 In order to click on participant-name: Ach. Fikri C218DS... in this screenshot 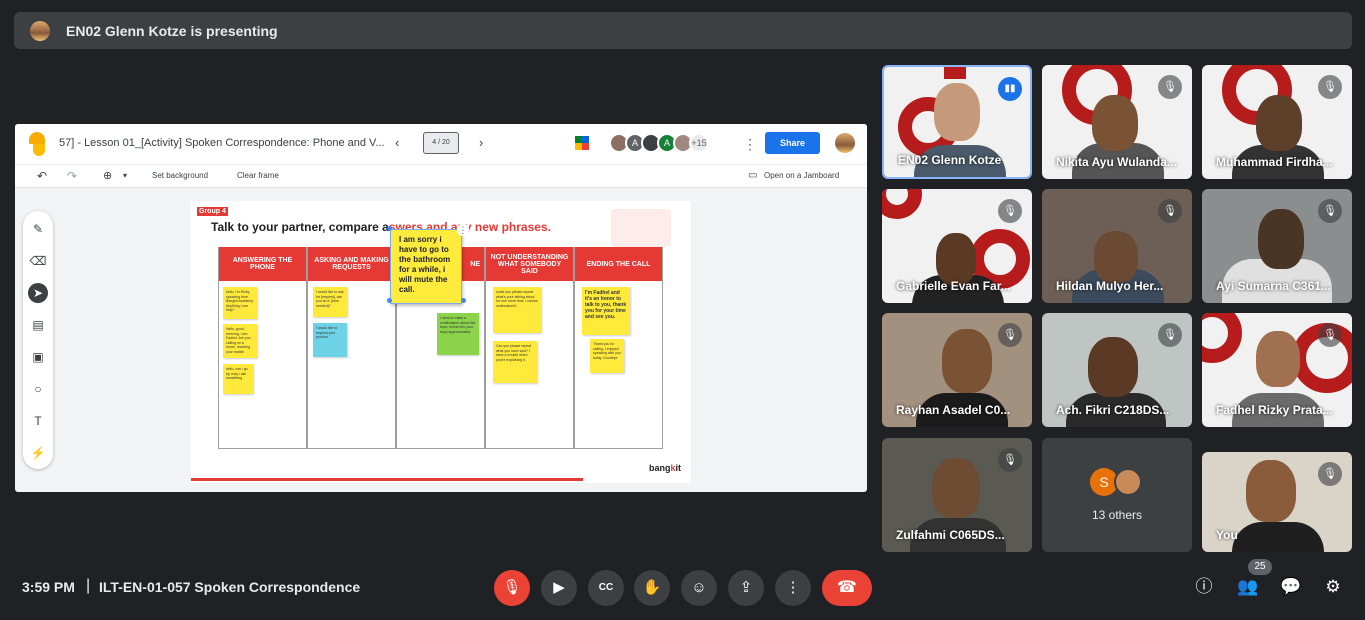, I will do `click(1113, 410)`.